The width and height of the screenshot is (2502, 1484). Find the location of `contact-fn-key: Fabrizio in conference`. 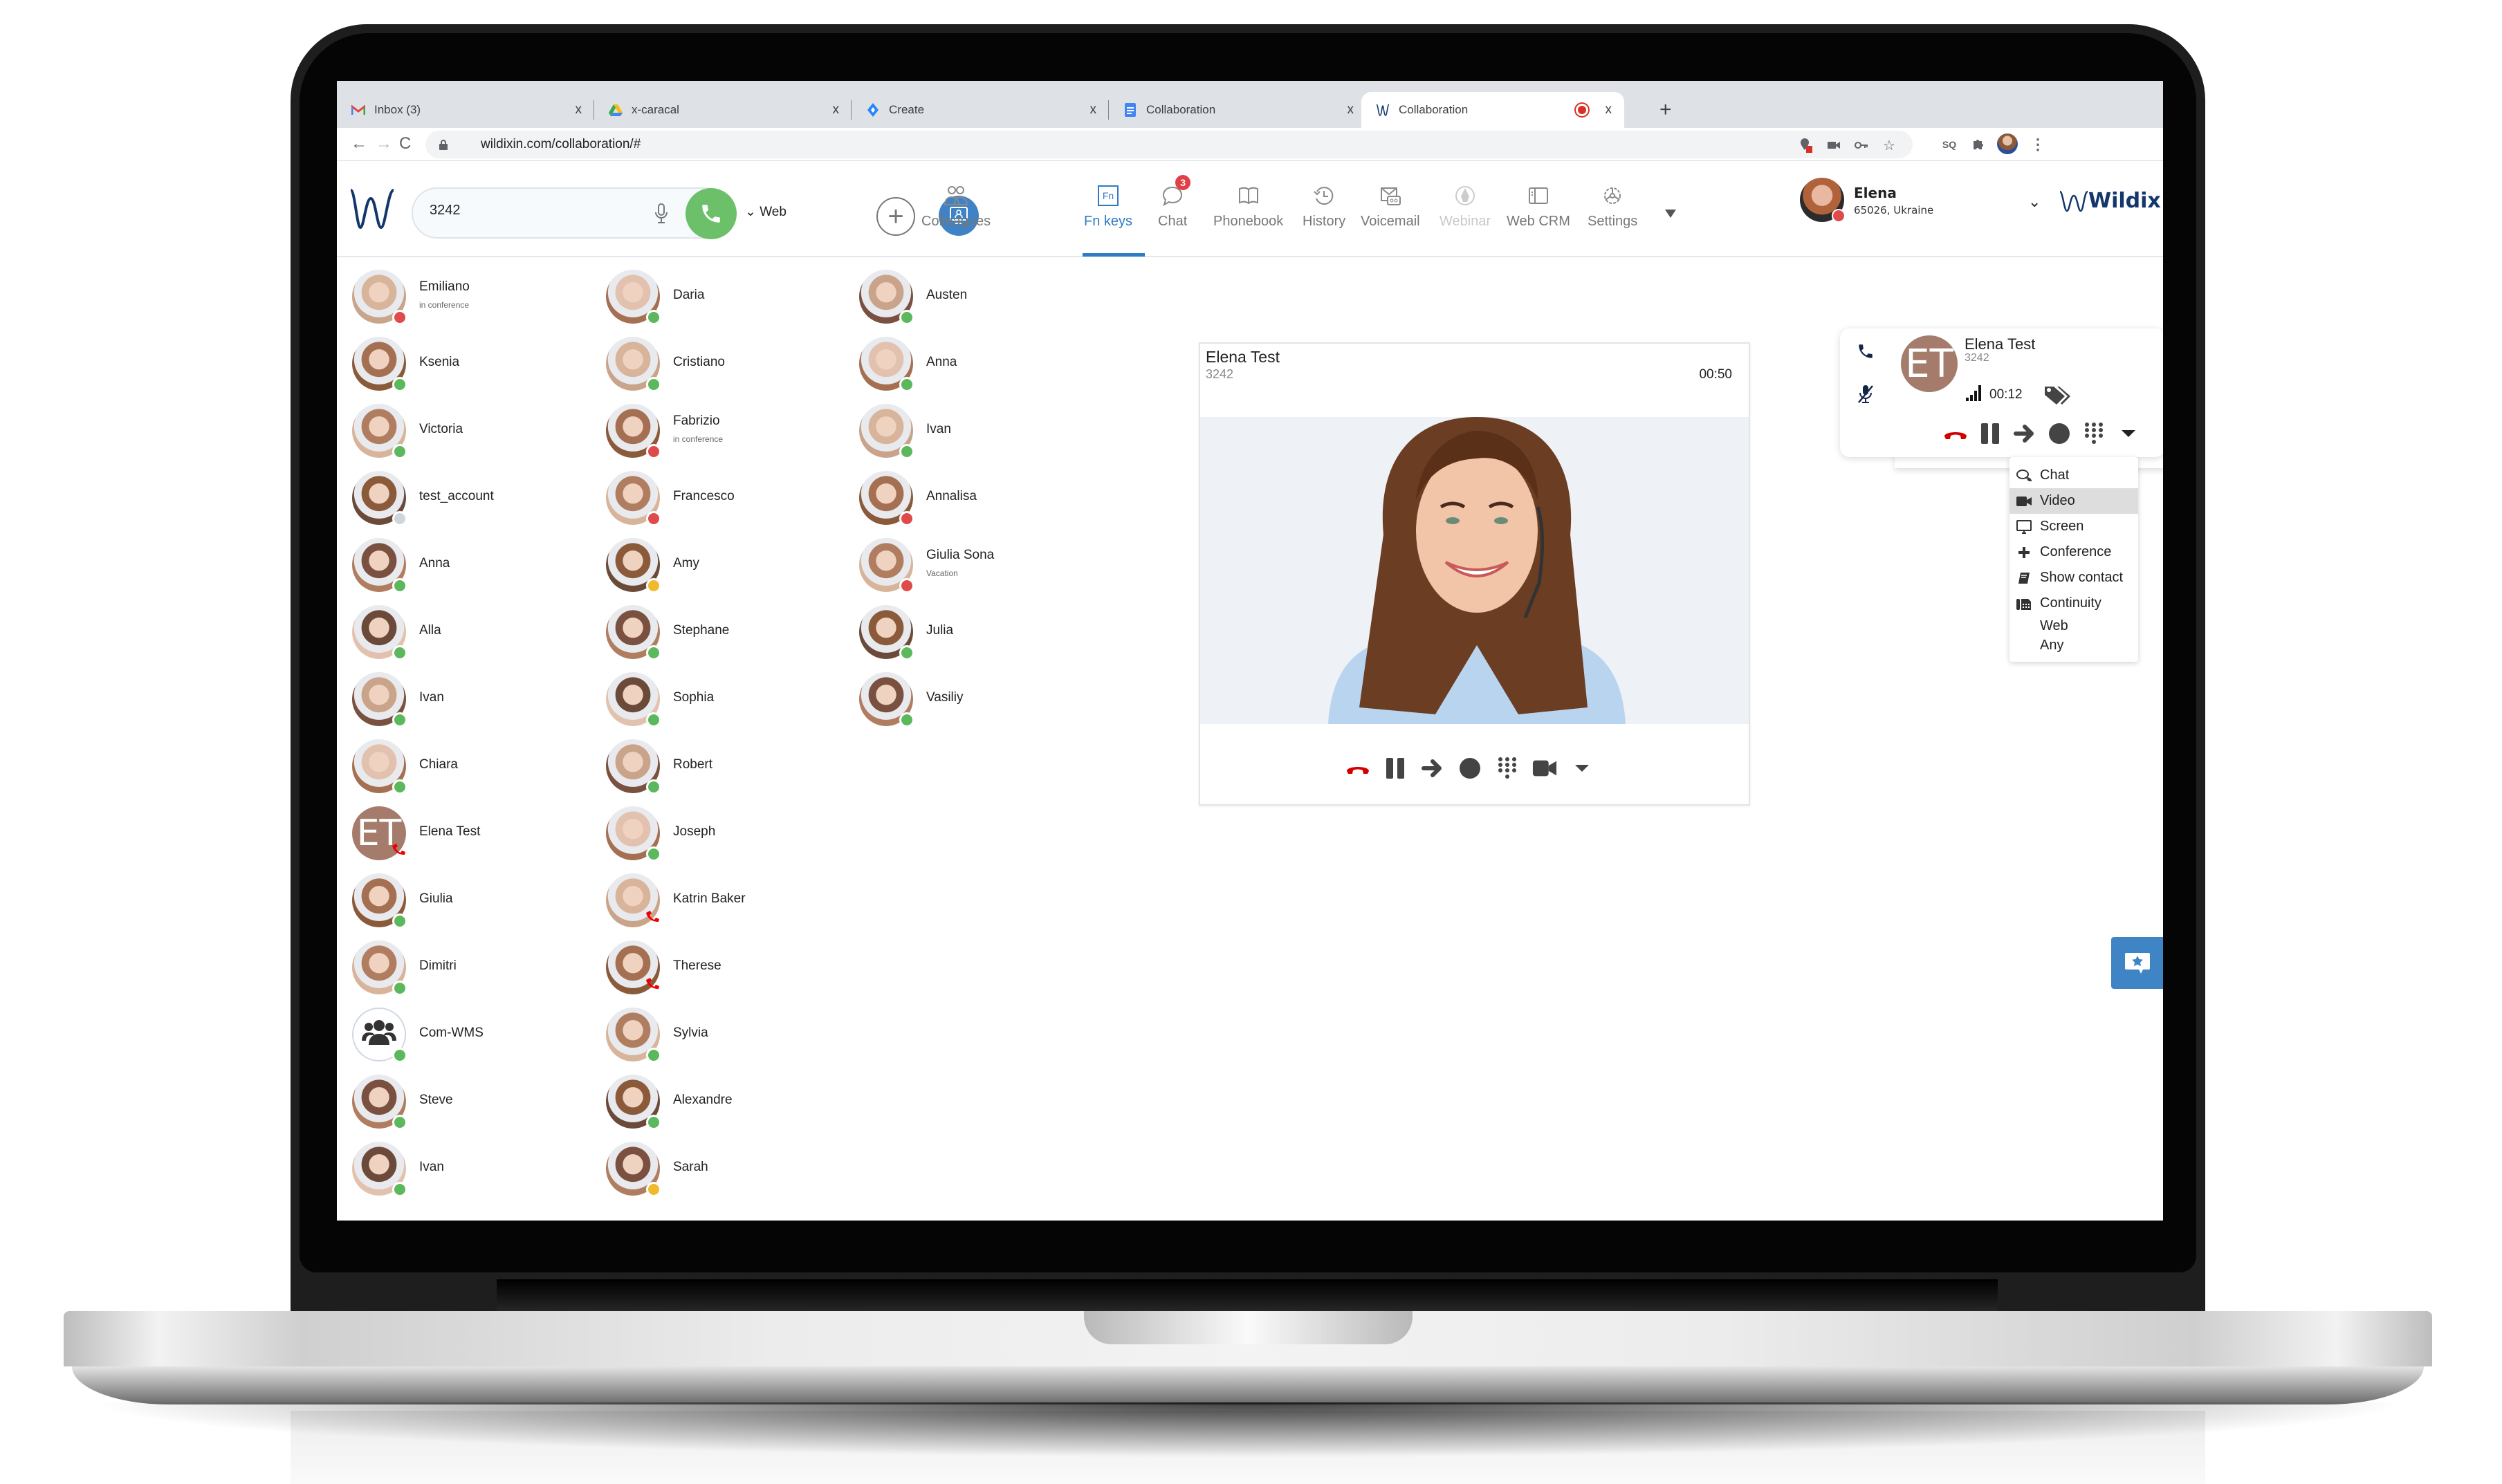

contact-fn-key: Fabrizio in conference is located at coordinates (723, 432).